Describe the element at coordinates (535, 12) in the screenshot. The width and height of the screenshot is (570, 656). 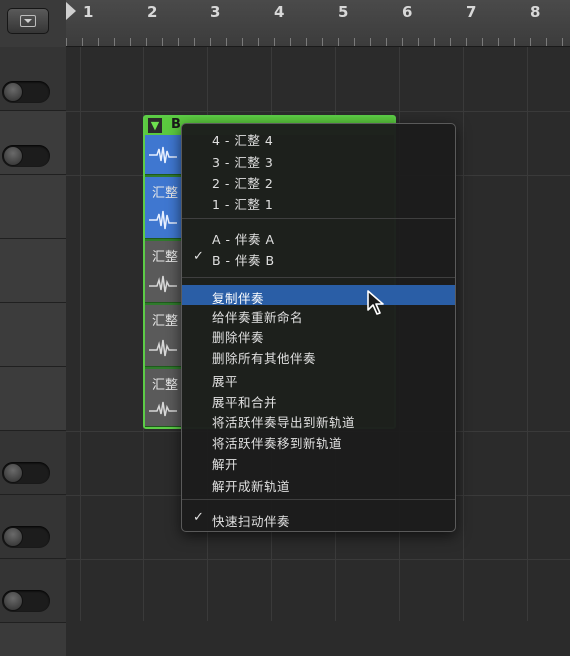
I see `bar-number: 8` at that location.